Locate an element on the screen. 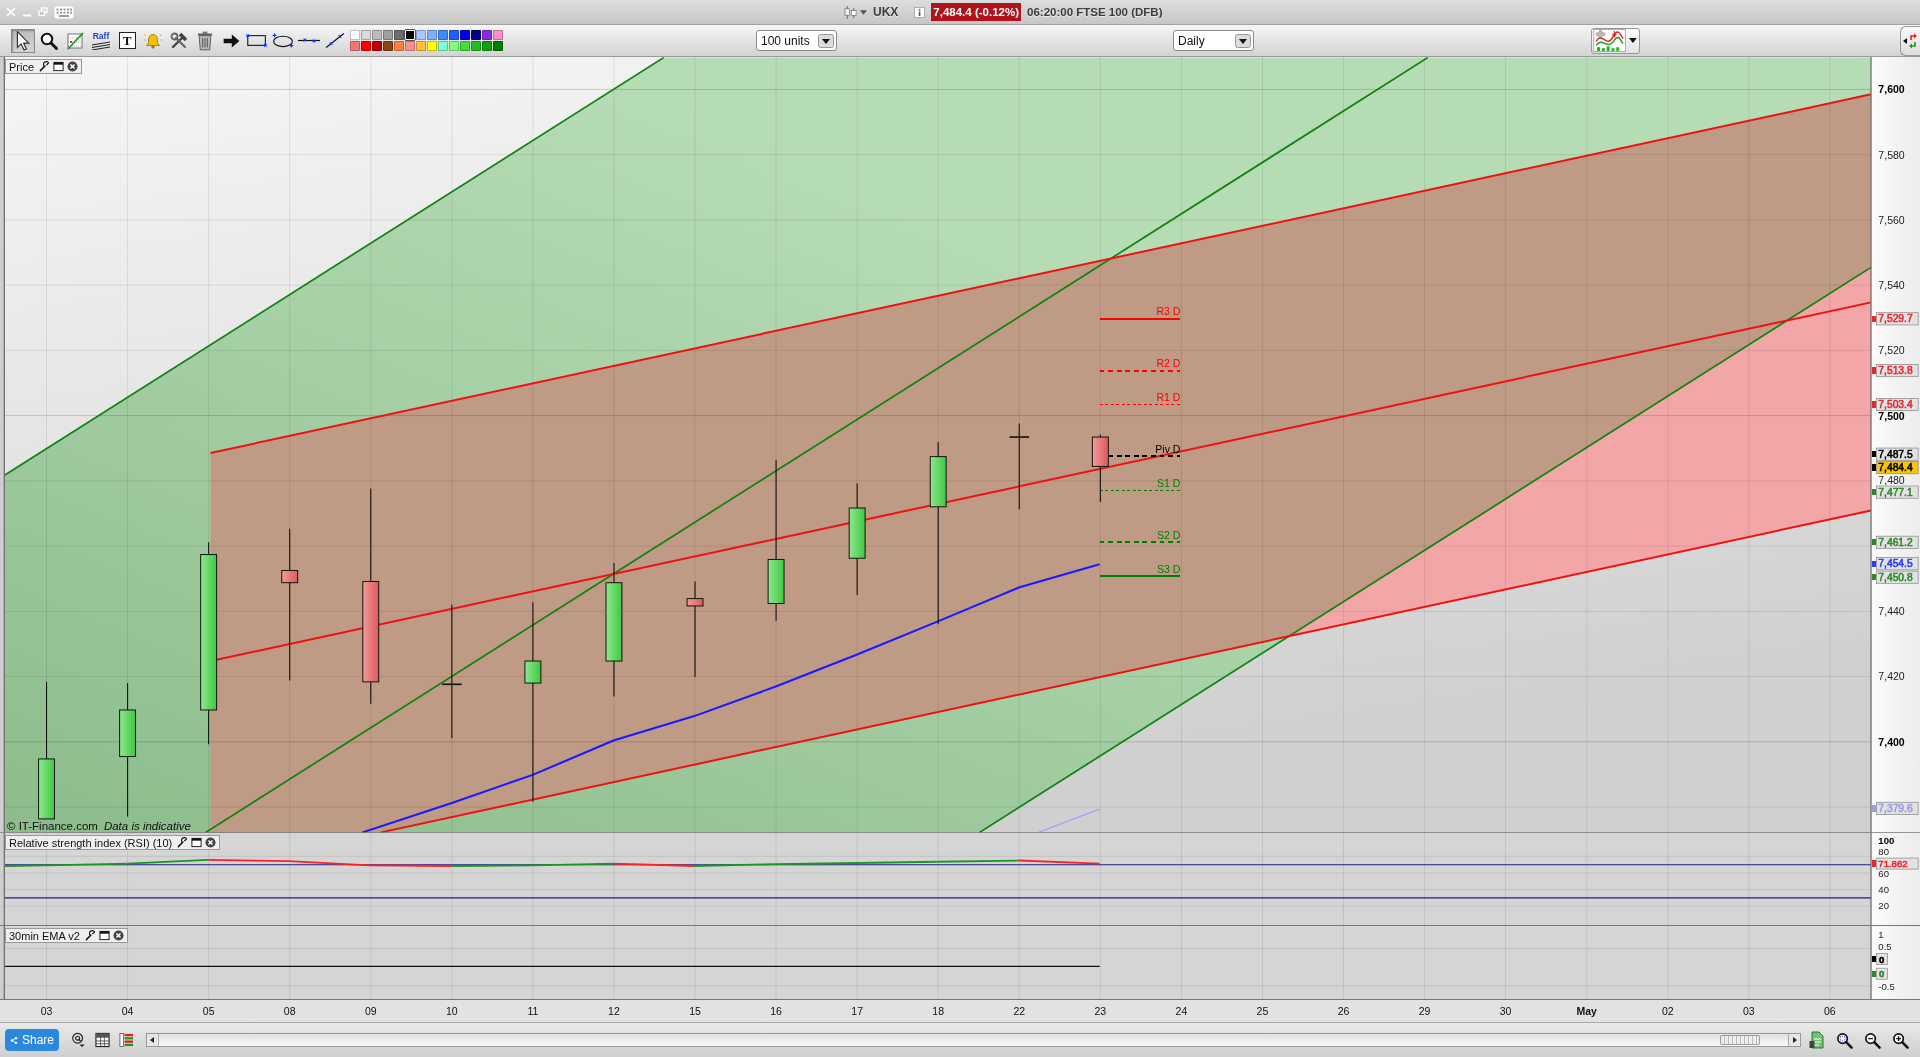 This screenshot has width=1920, height=1057. pivot-label: S3 D is located at coordinates (1169, 568).